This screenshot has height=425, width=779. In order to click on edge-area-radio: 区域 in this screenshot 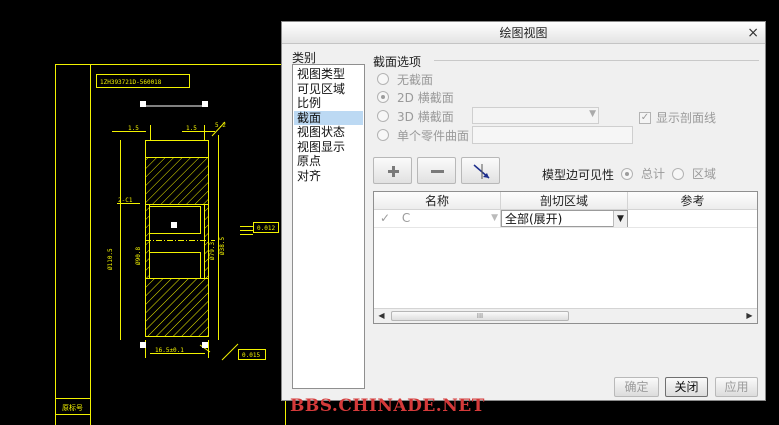, I will do `click(694, 173)`.